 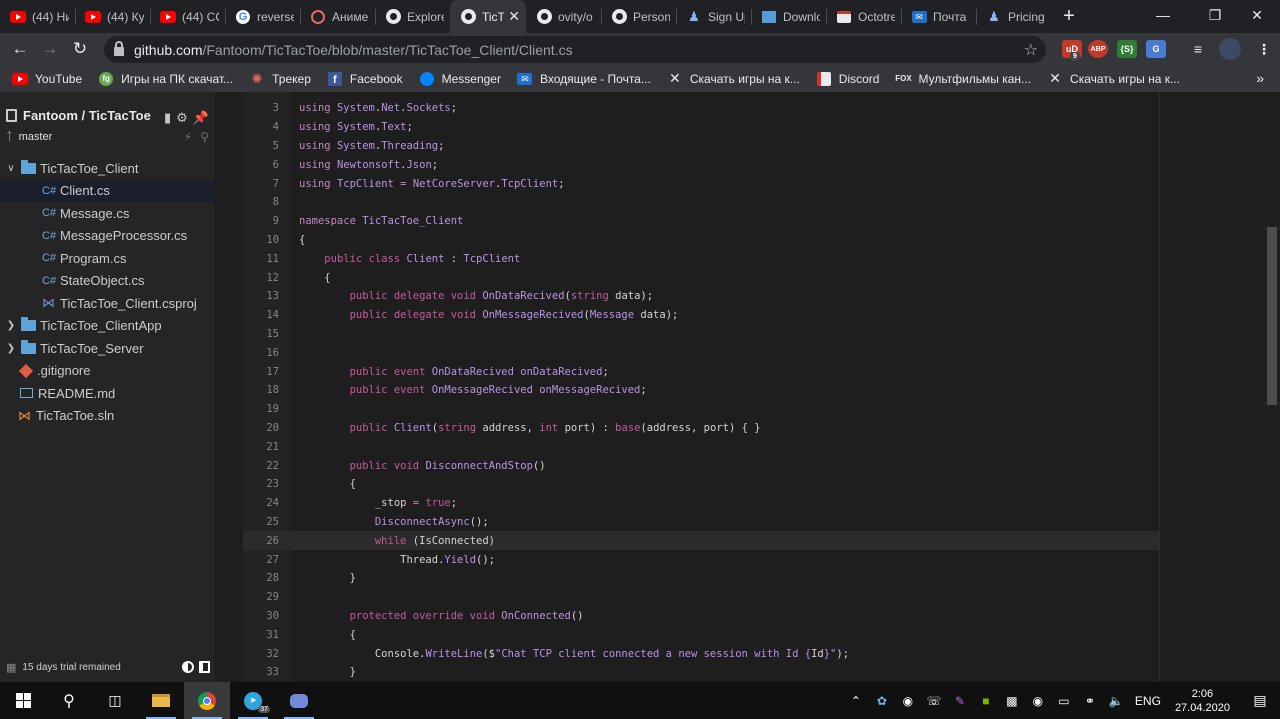 I want to click on start-button, so click(x=23, y=700).